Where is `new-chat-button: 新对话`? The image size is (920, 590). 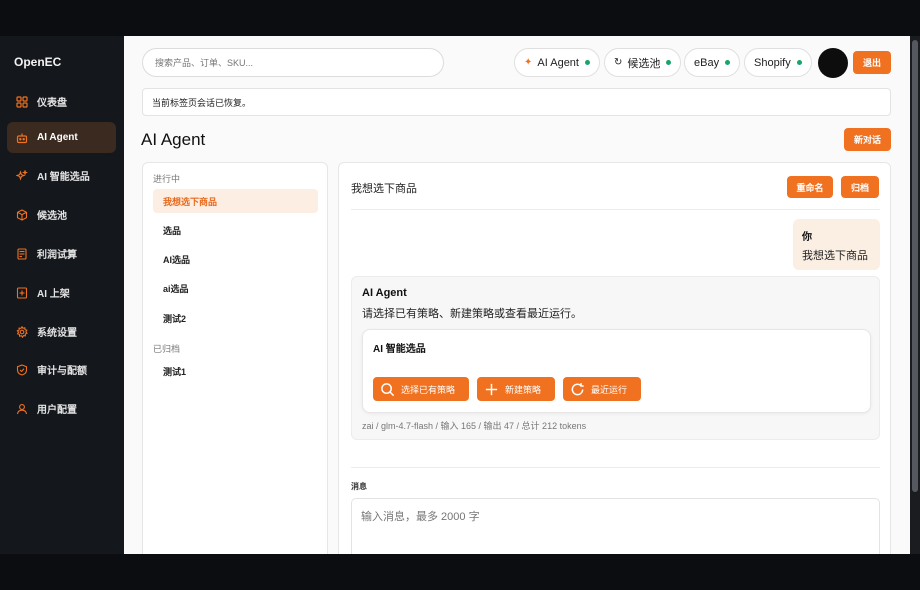
new-chat-button: 新对话 is located at coordinates (867, 139).